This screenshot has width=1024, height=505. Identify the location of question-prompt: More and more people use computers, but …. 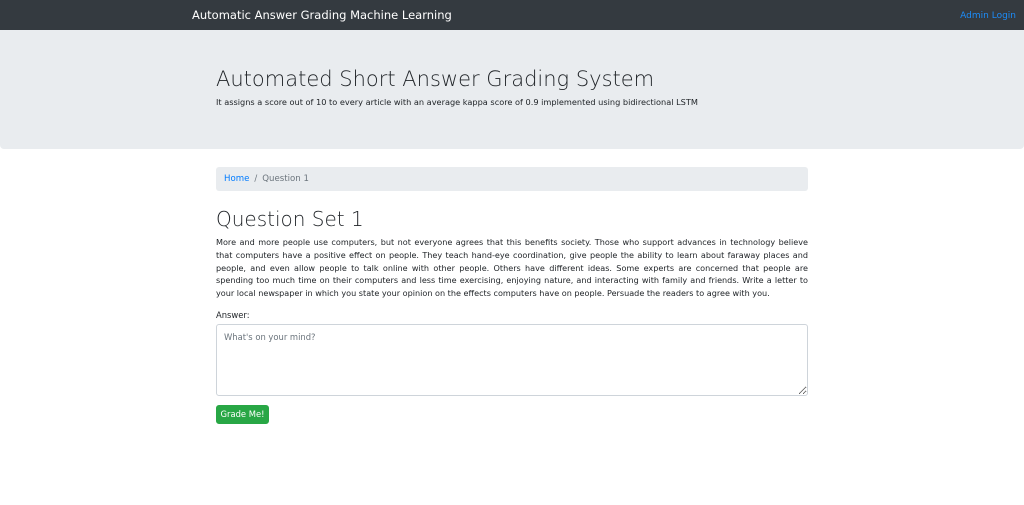
(512, 268).